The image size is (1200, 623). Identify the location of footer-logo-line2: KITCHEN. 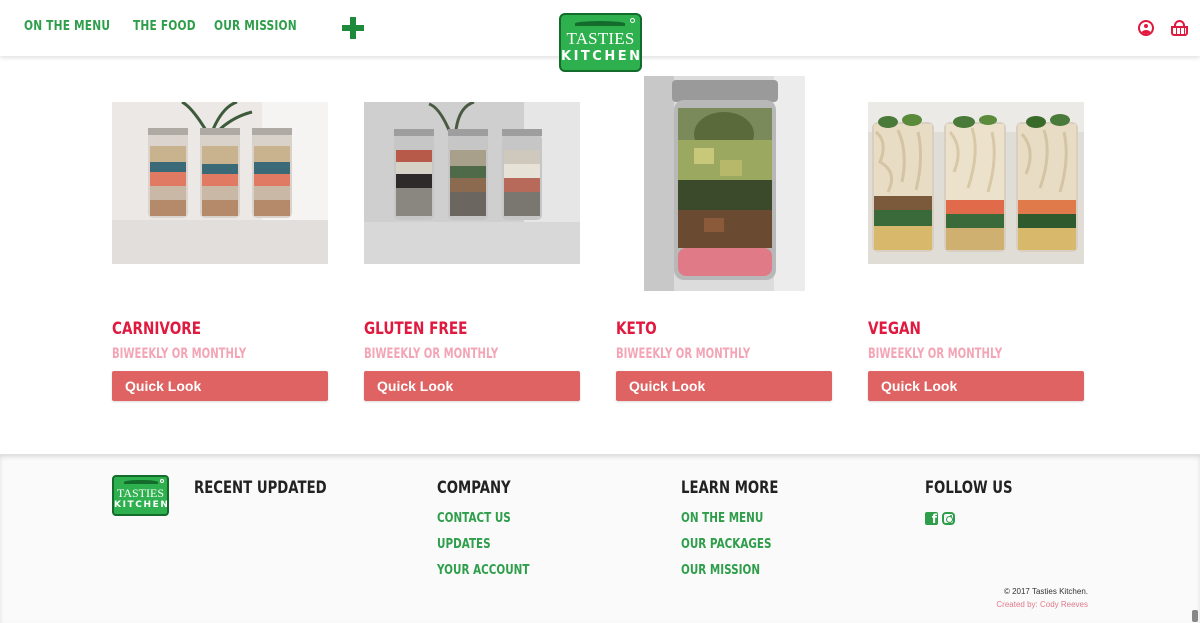
(141, 505).